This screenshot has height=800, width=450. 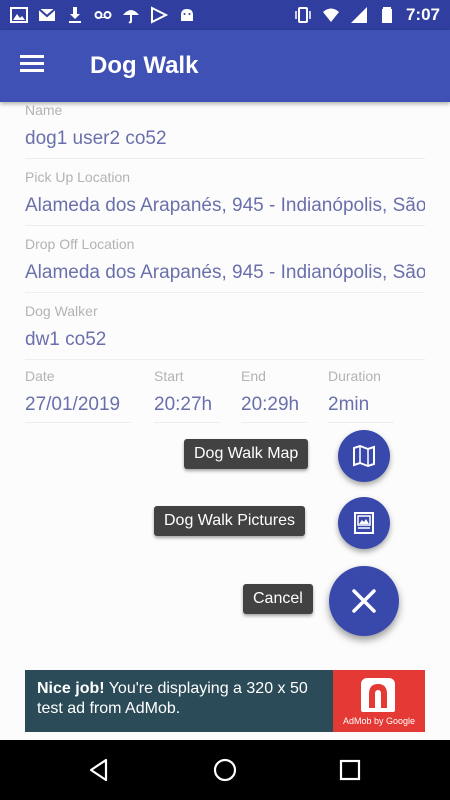 What do you see at coordinates (422, 14) in the screenshot?
I see `status-time: 7:07` at bounding box center [422, 14].